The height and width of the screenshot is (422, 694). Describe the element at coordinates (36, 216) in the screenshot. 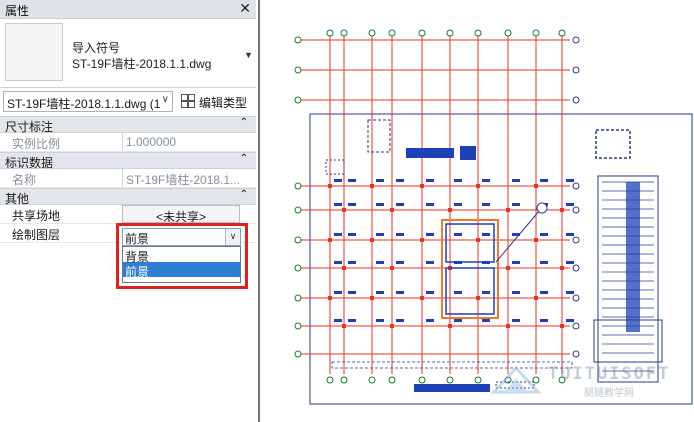

I see `property-key: 共享场地` at that location.